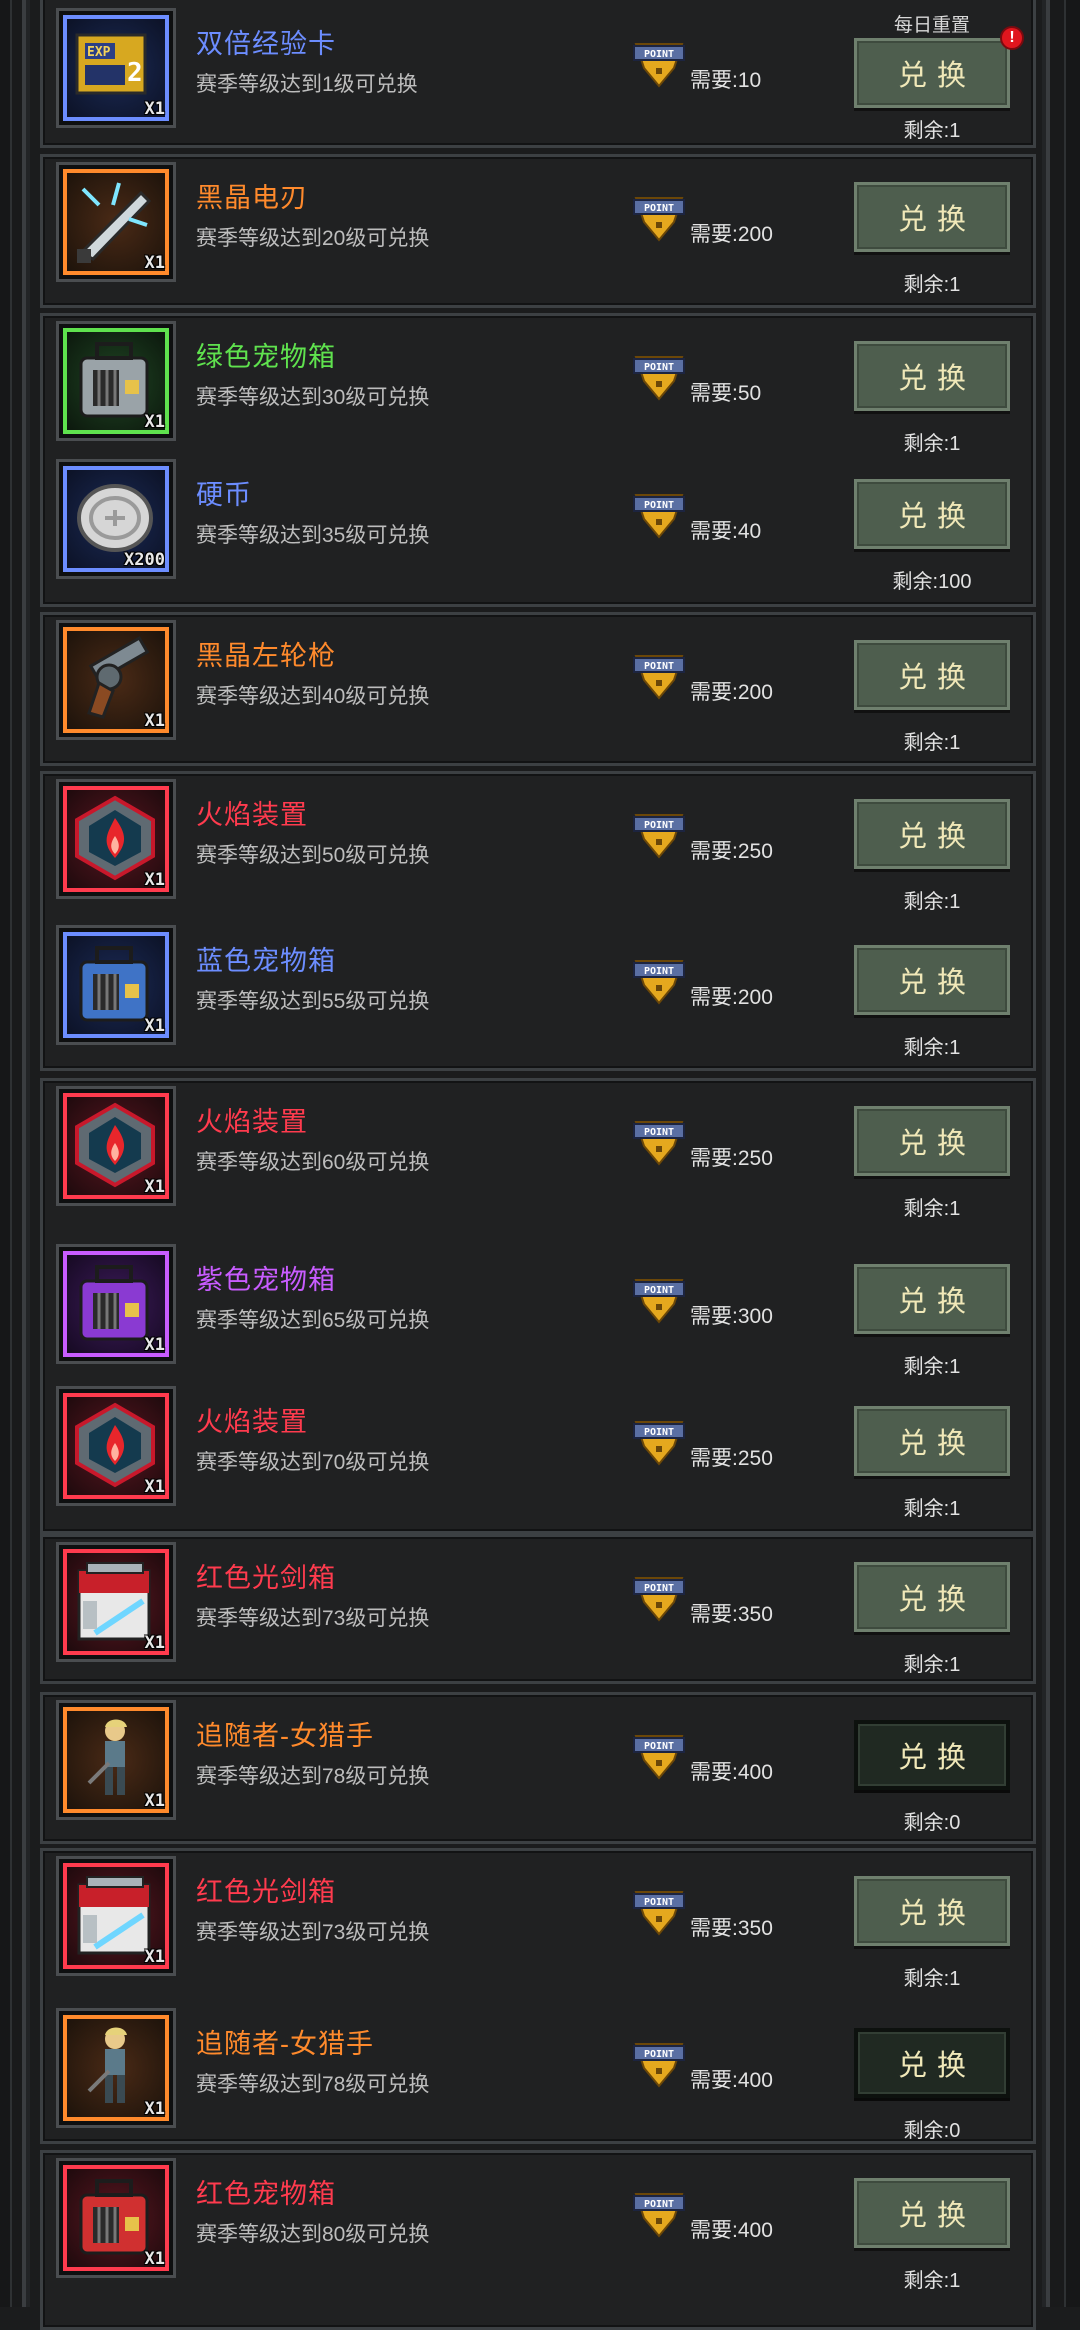 The width and height of the screenshot is (1080, 2330). Describe the element at coordinates (313, 1320) in the screenshot. I see `item-requirement: 赛季等级达到65级可兑换` at that location.